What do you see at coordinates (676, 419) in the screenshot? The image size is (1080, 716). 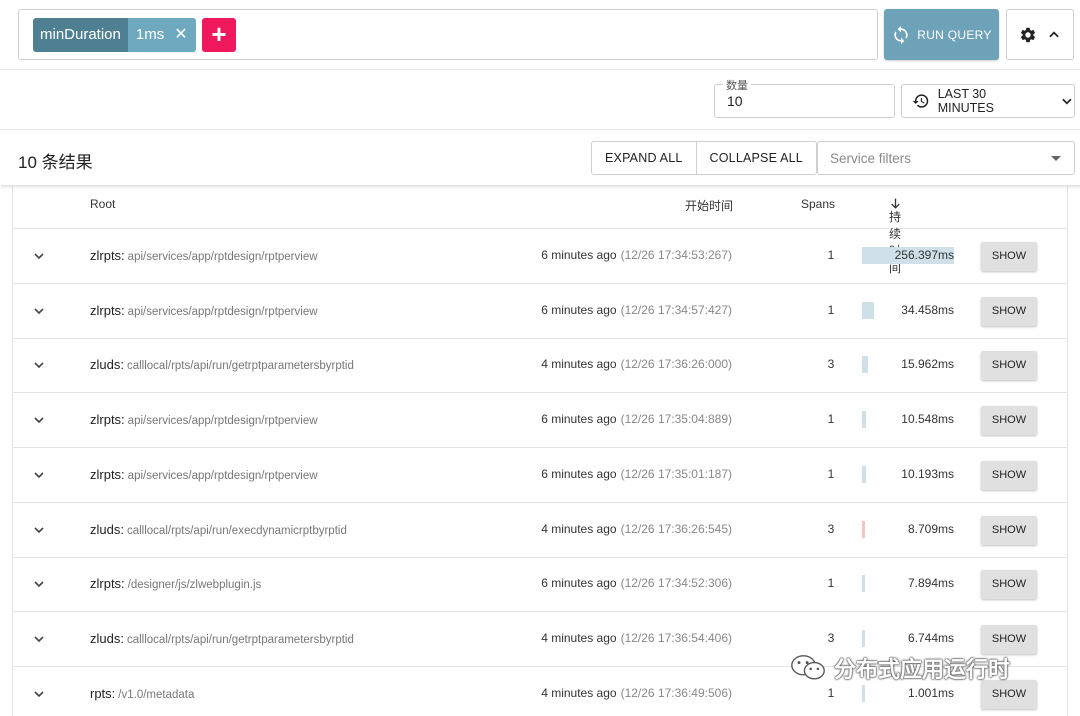 I see `start-time-absolute: (12/26 17:35:04:889)` at bounding box center [676, 419].